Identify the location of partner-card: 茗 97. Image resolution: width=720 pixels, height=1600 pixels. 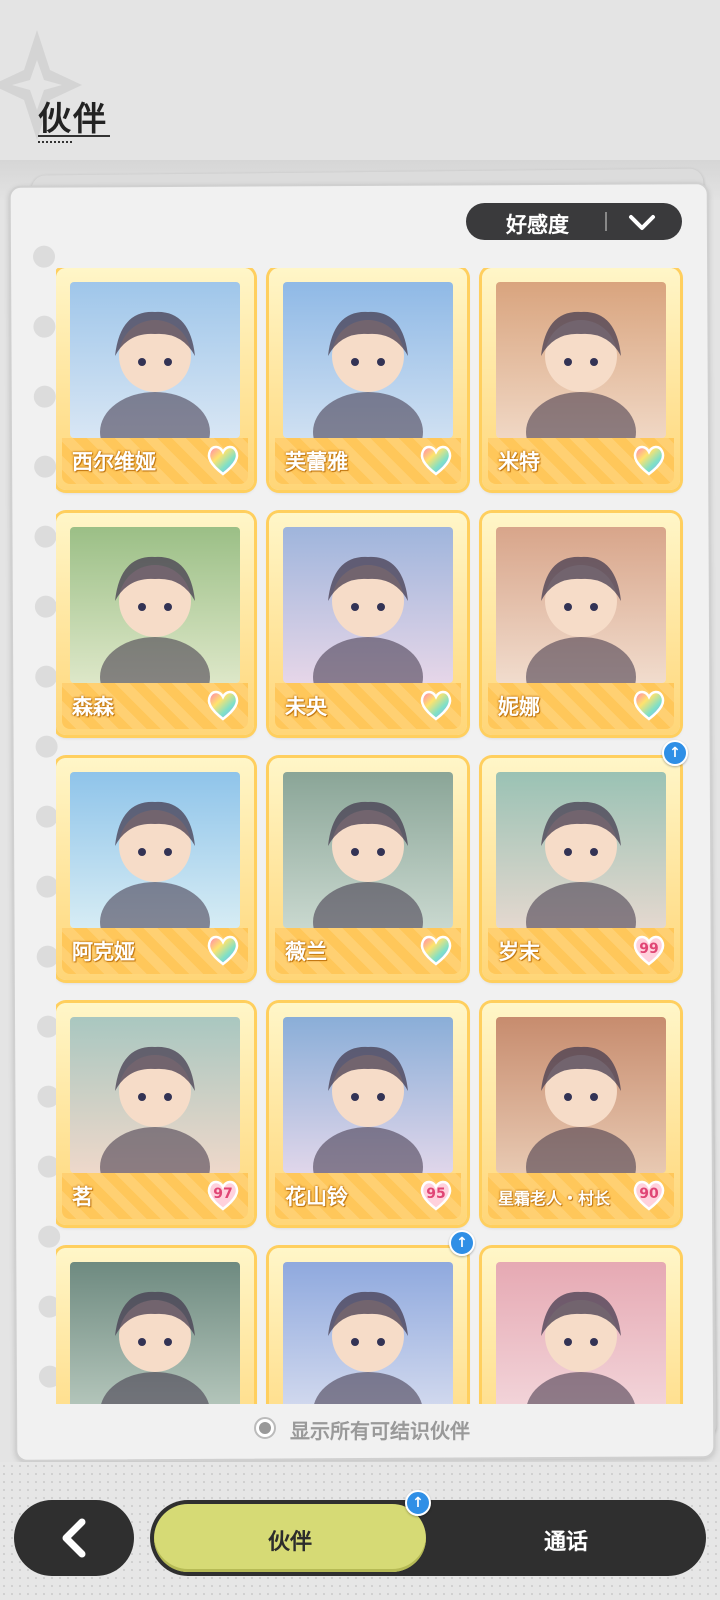
(155, 1114).